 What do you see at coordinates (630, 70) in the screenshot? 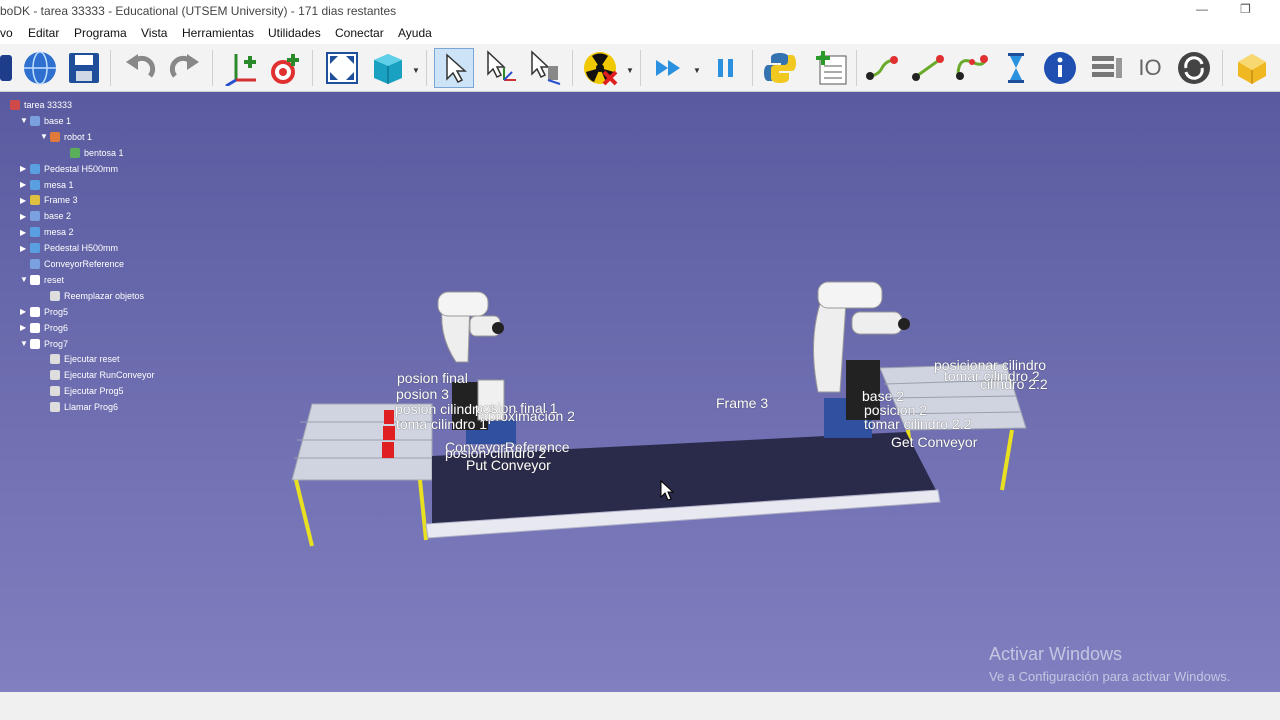
I see `collision-dropdown-arrow: ▼` at bounding box center [630, 70].